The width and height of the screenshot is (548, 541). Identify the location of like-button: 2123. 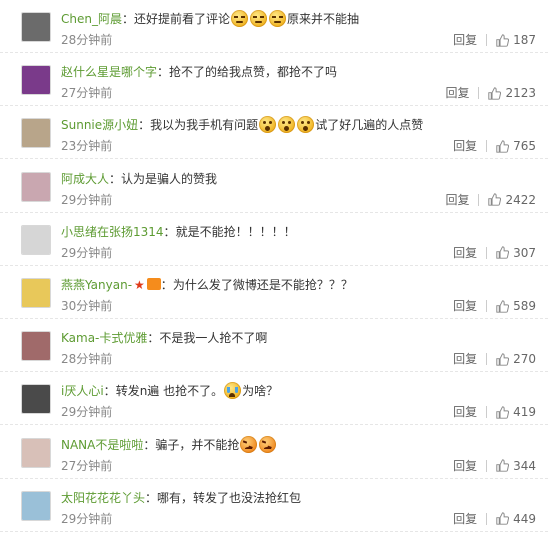
(512, 93).